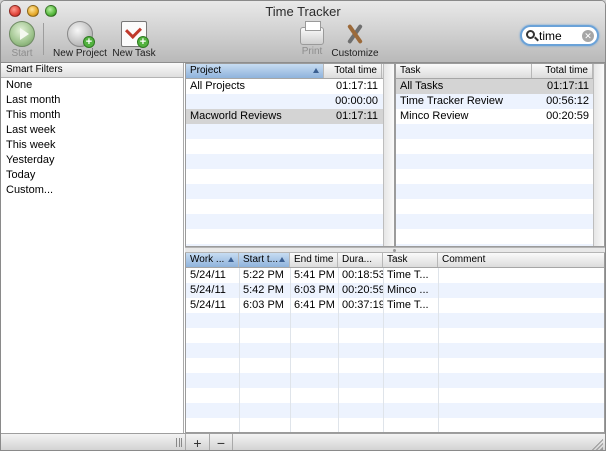 This screenshot has width=606, height=451. I want to click on sidebar-header: Smart Filters, so click(92, 70).